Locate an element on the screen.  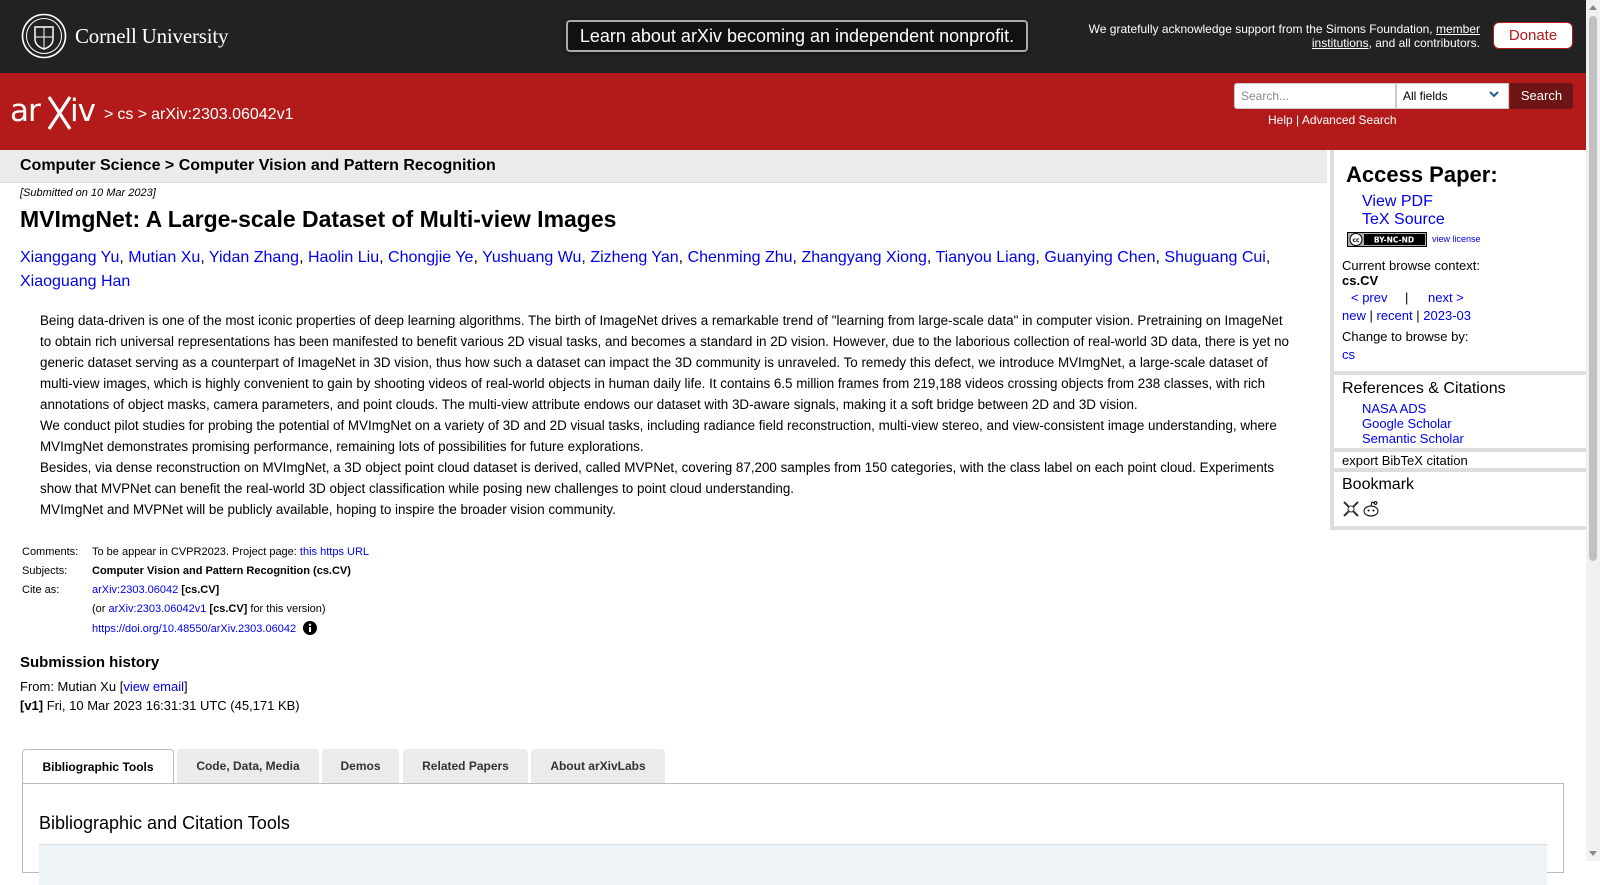
tab-panel: Bibliographic and Citation Tools is located at coordinates (793, 834).